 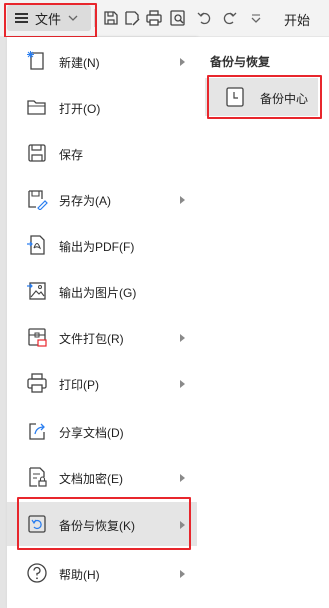 I want to click on backup-center-label: 备份中心, so click(x=284, y=99).